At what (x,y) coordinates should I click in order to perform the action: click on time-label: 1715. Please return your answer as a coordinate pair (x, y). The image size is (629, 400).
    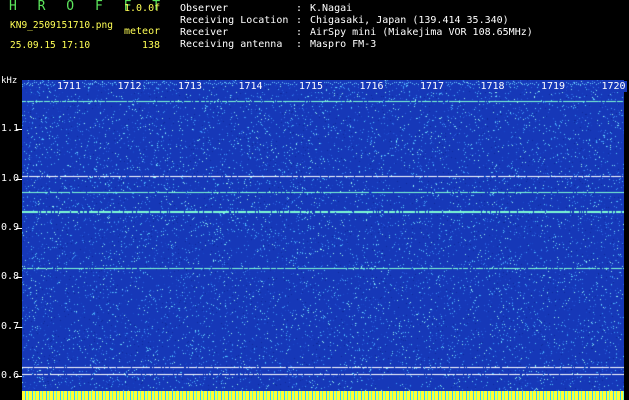
    Looking at the image, I should click on (311, 86).